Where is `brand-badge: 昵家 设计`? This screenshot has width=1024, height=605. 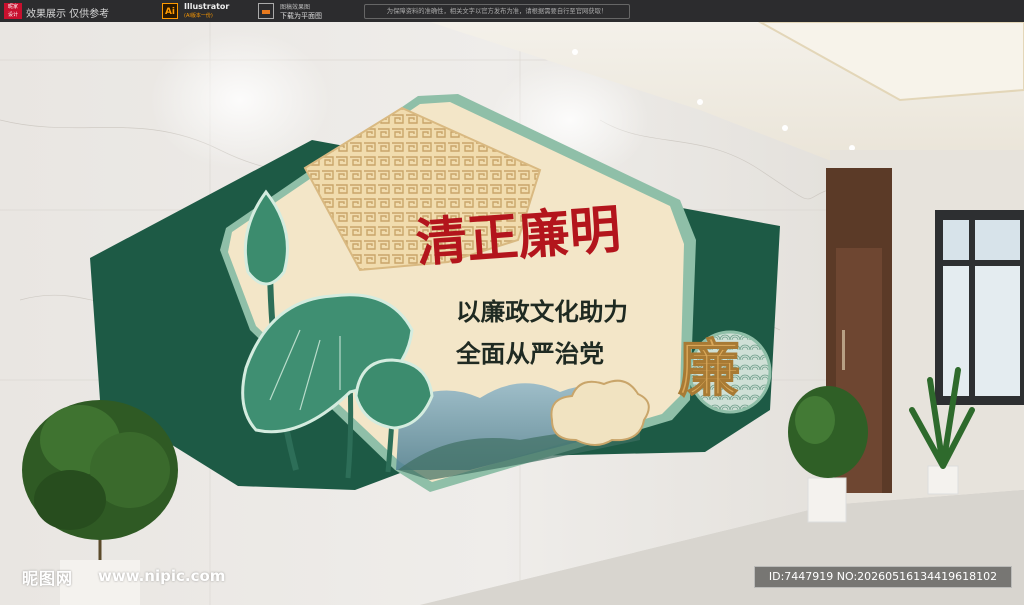
brand-badge: 昵家 设计 is located at coordinates (13, 11).